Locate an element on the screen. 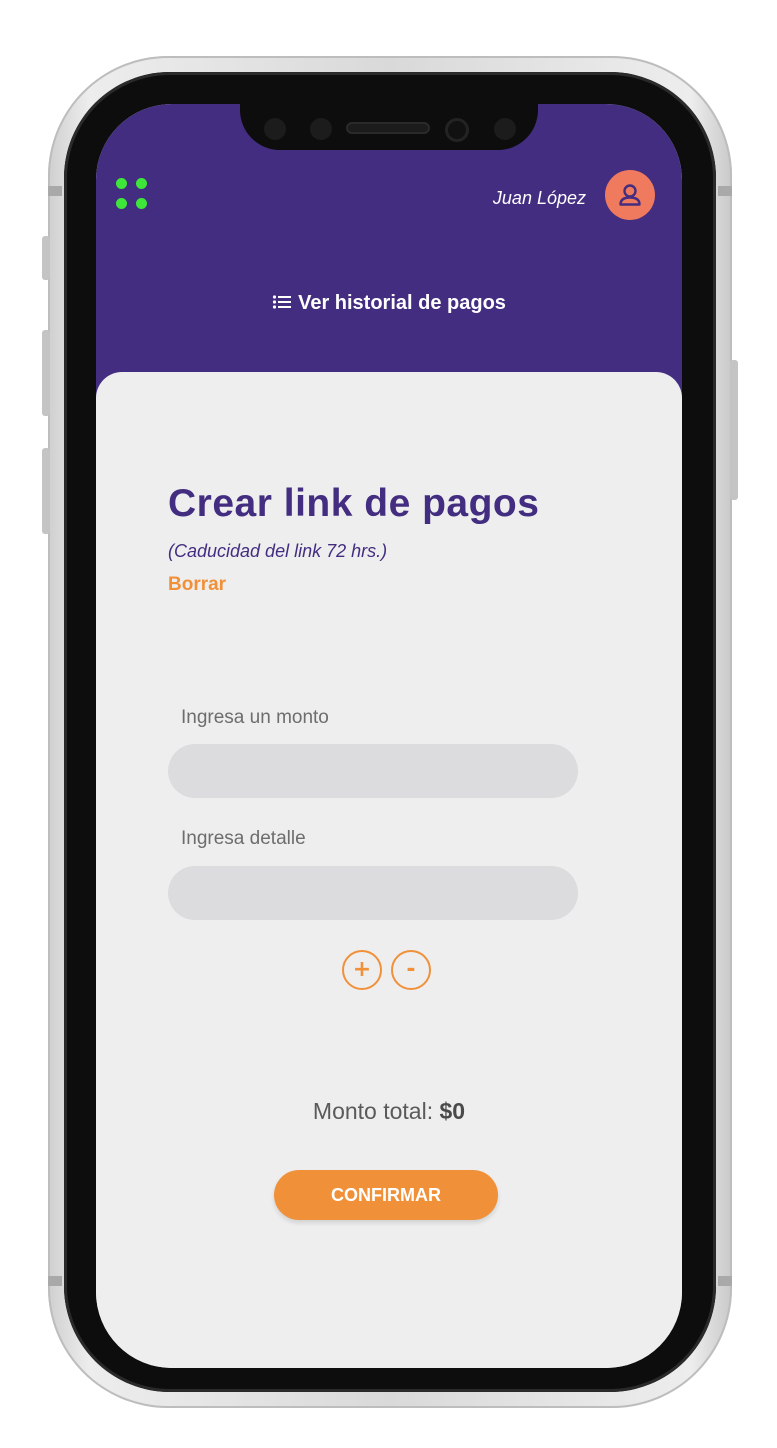 The width and height of the screenshot is (777, 1448). amount-label: Ingresa un monto is located at coordinates (255, 717).